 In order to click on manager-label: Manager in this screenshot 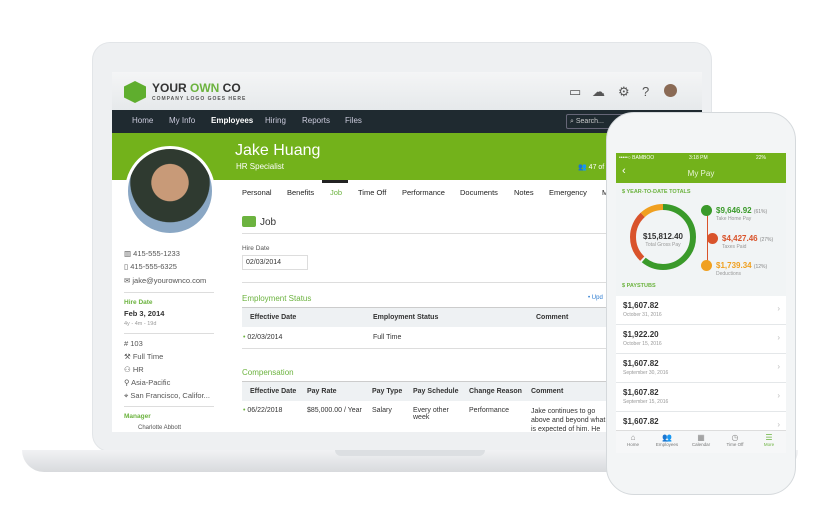, I will do `click(137, 416)`.